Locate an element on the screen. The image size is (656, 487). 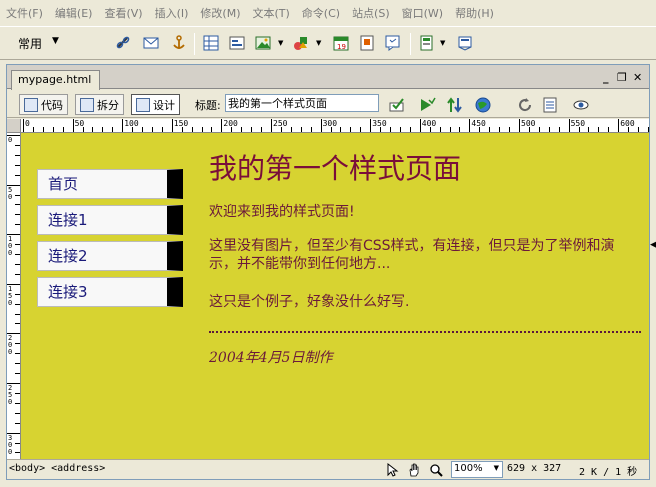
dotted-divider is located at coordinates (425, 332).